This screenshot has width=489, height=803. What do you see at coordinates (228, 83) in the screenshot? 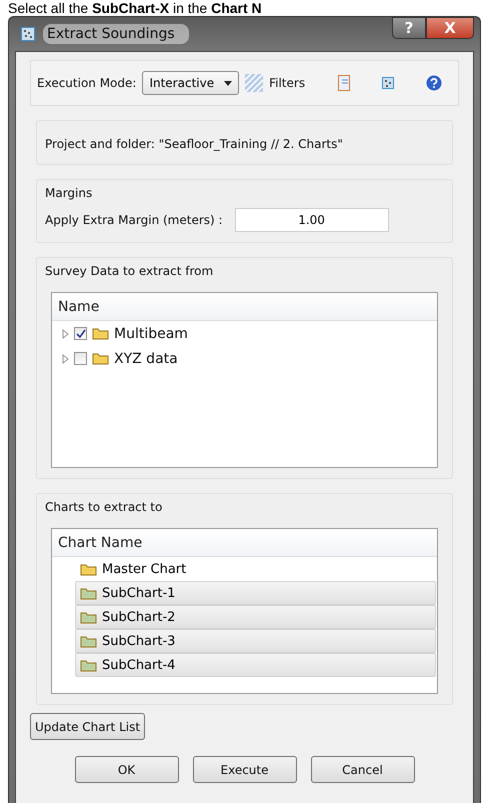
I see `caret-icon` at bounding box center [228, 83].